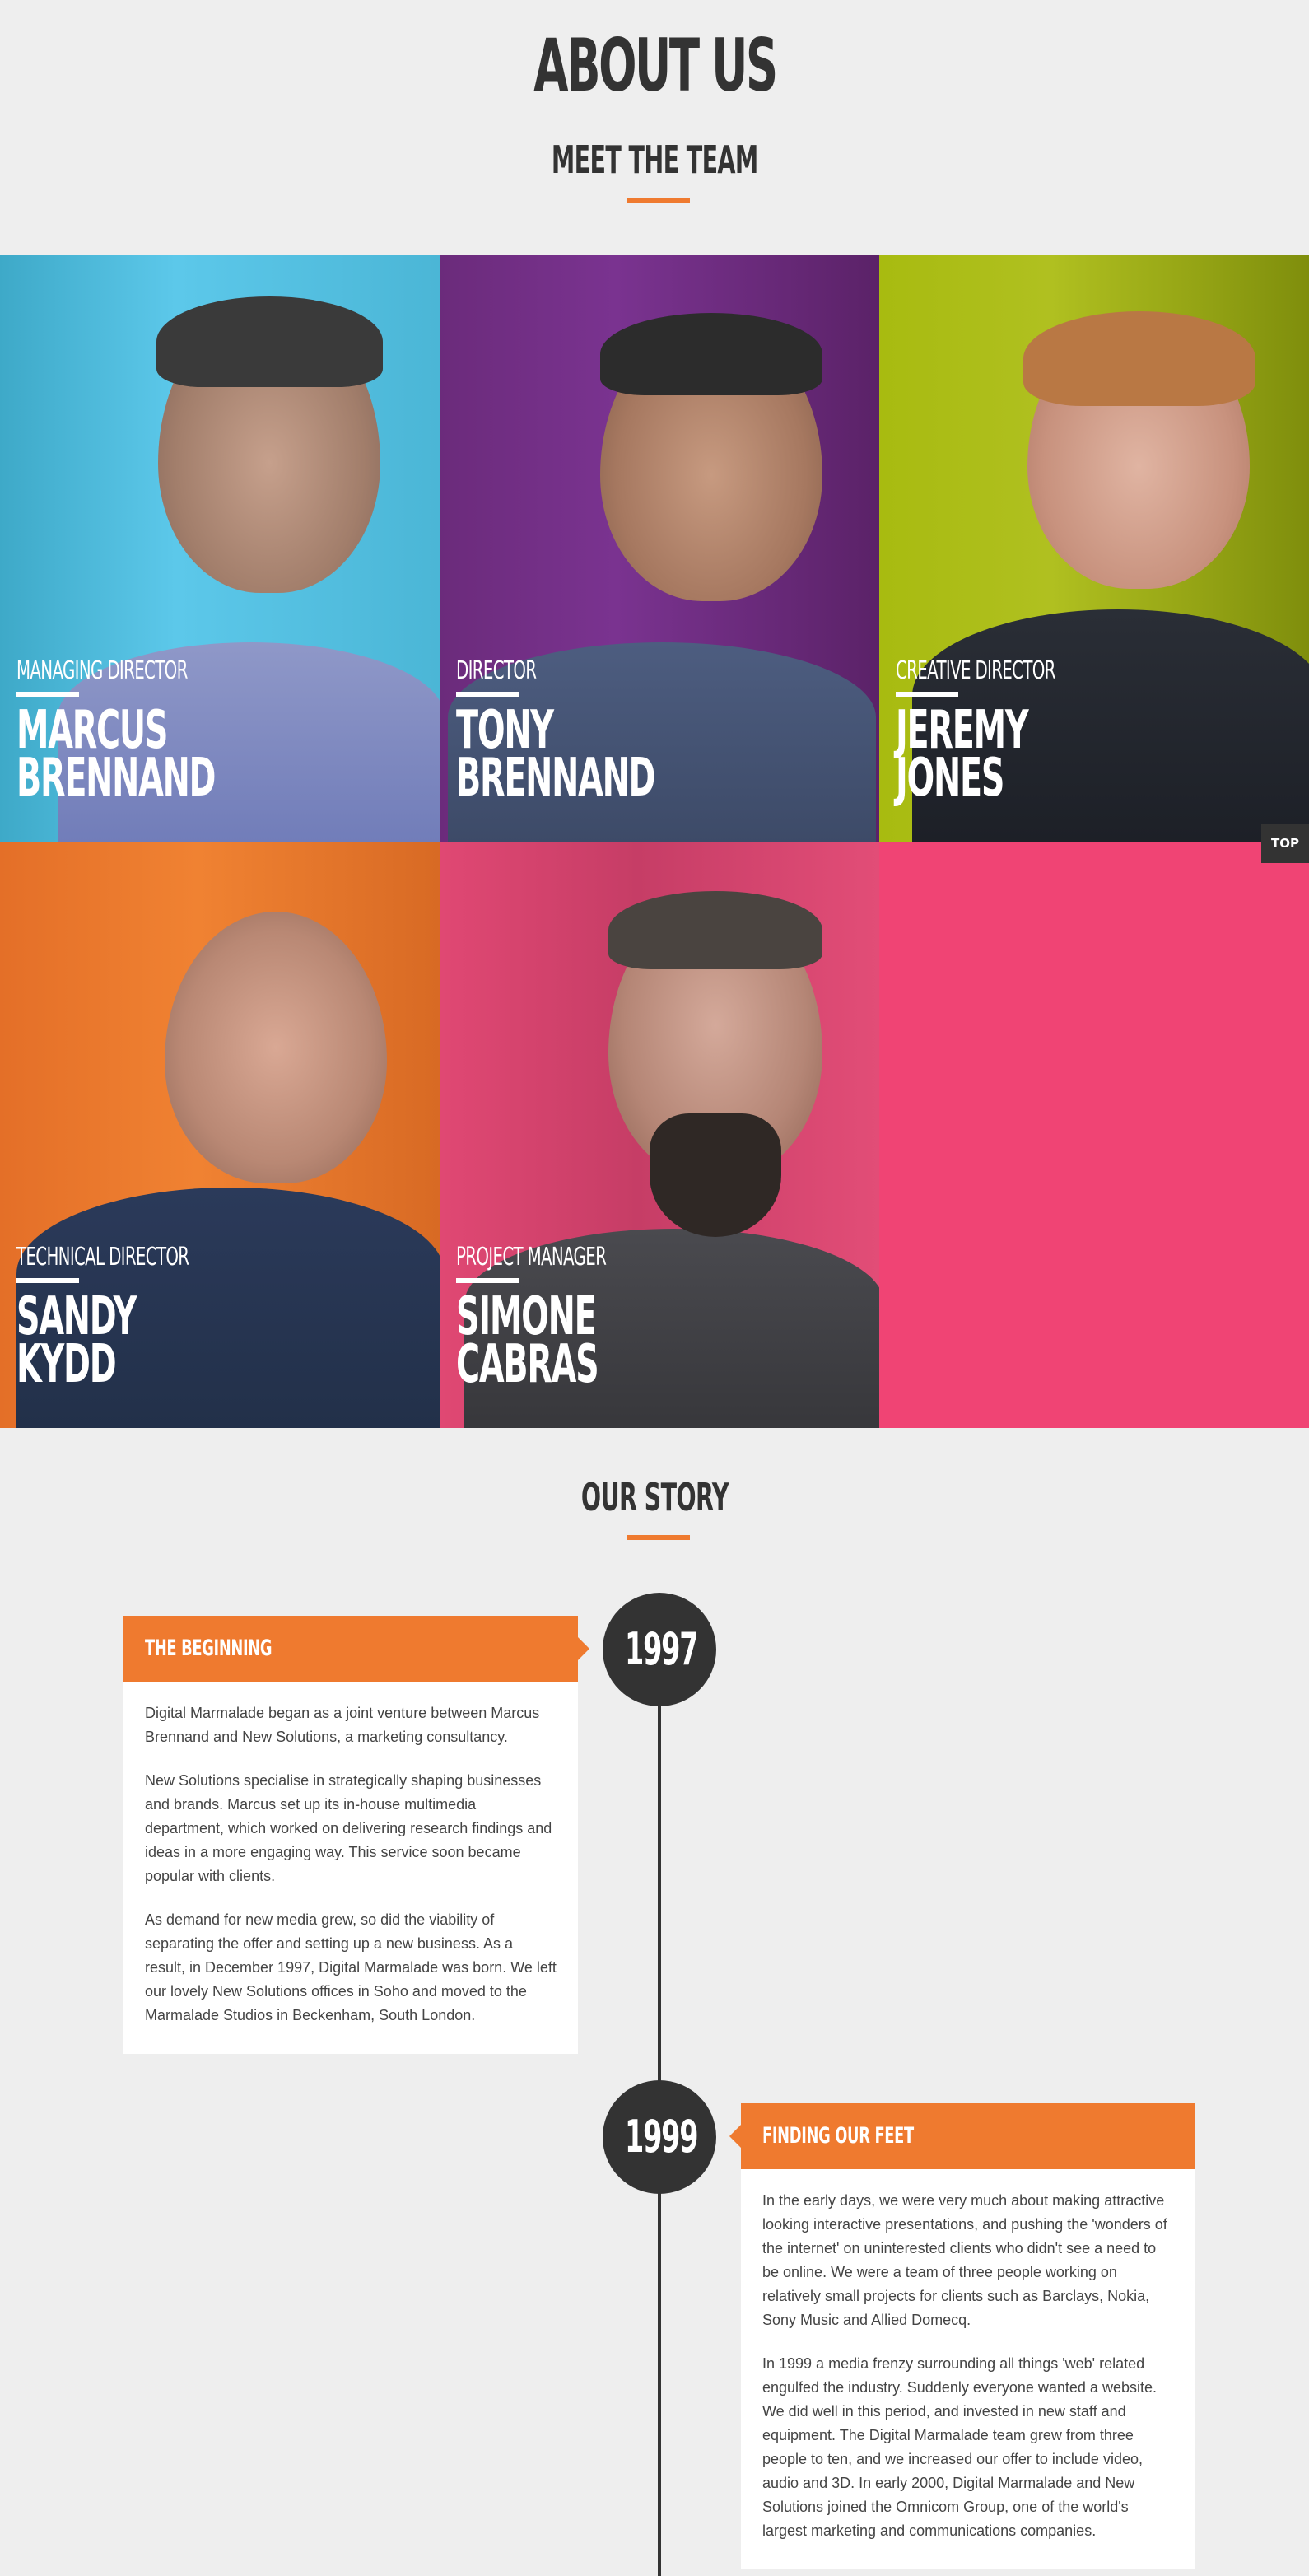  Describe the element at coordinates (1285, 843) in the screenshot. I see `back-to-top-button: TOP` at that location.